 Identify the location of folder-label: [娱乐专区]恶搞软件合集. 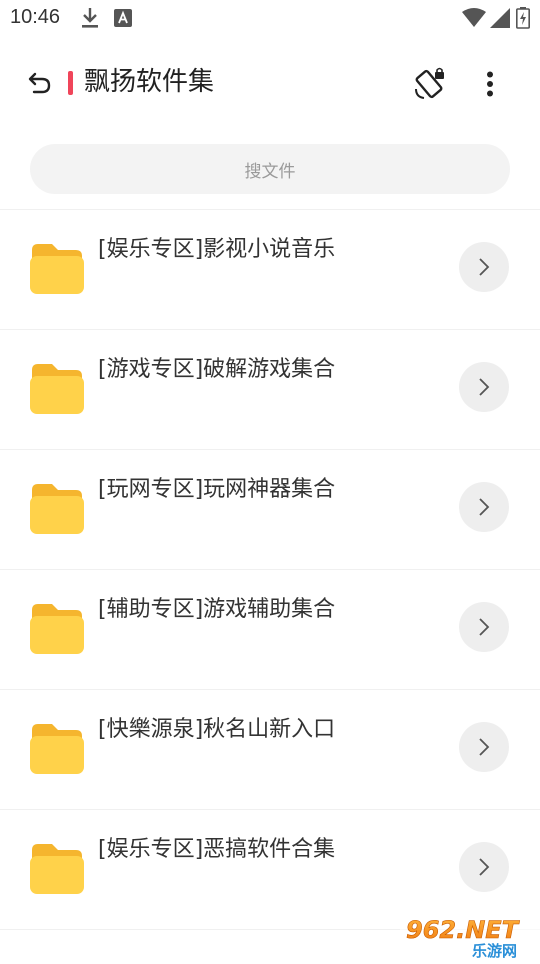
(217, 849).